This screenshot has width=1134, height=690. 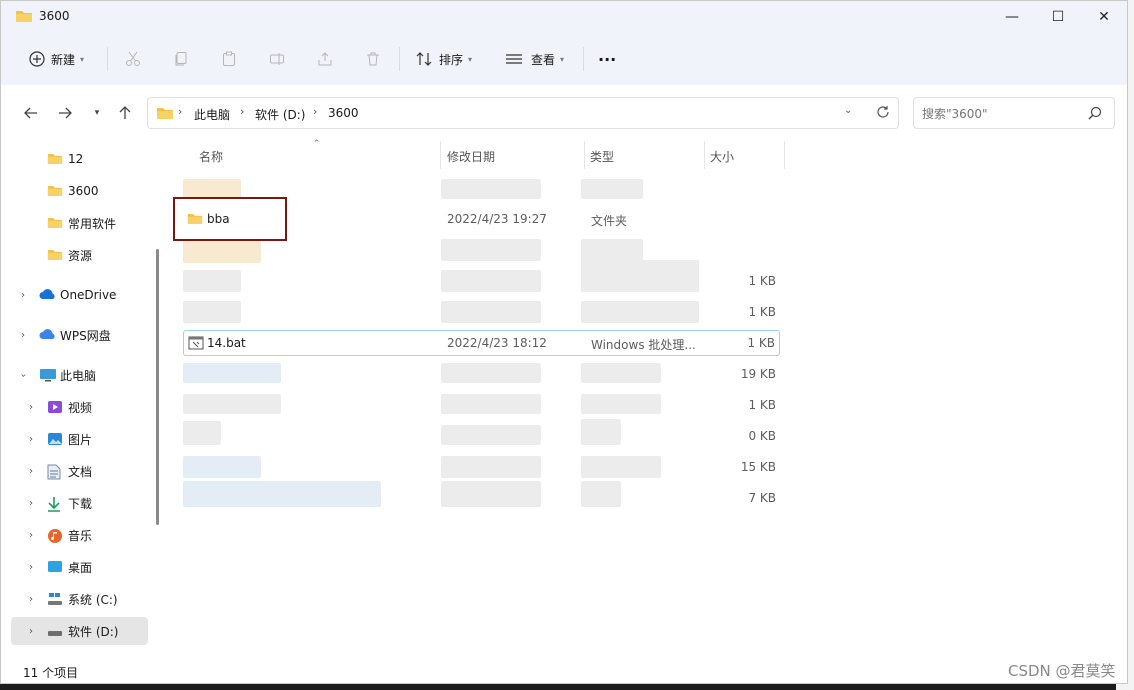 What do you see at coordinates (181, 59) in the screenshot?
I see `copy-button` at bounding box center [181, 59].